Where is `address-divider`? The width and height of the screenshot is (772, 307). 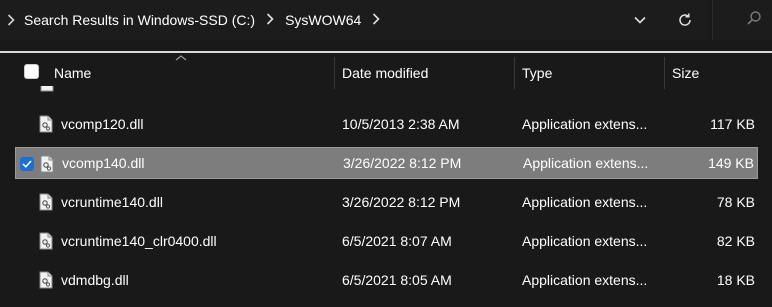
address-divider is located at coordinates (386, 52).